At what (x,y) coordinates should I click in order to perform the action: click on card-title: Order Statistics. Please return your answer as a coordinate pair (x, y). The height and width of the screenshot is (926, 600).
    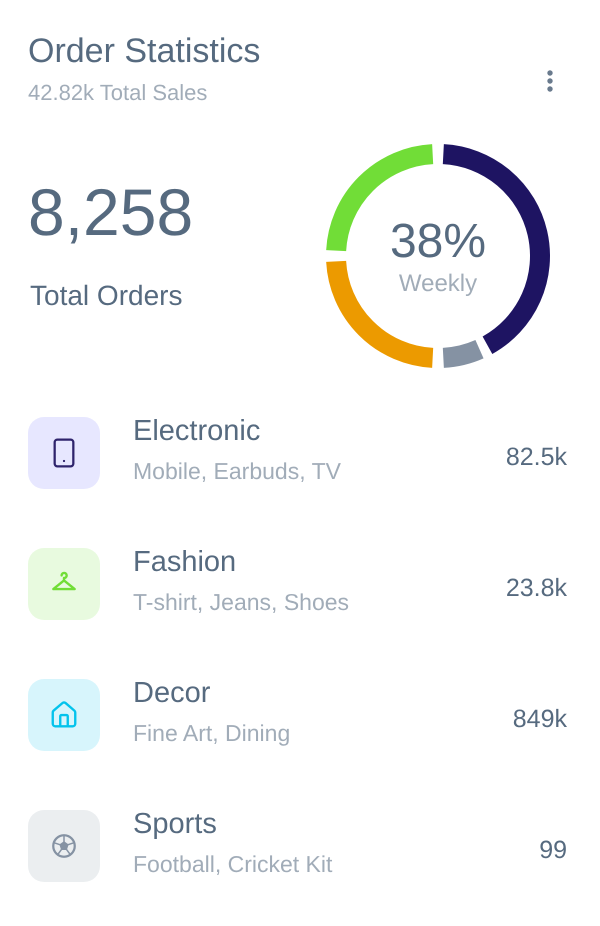
    Looking at the image, I should click on (144, 51).